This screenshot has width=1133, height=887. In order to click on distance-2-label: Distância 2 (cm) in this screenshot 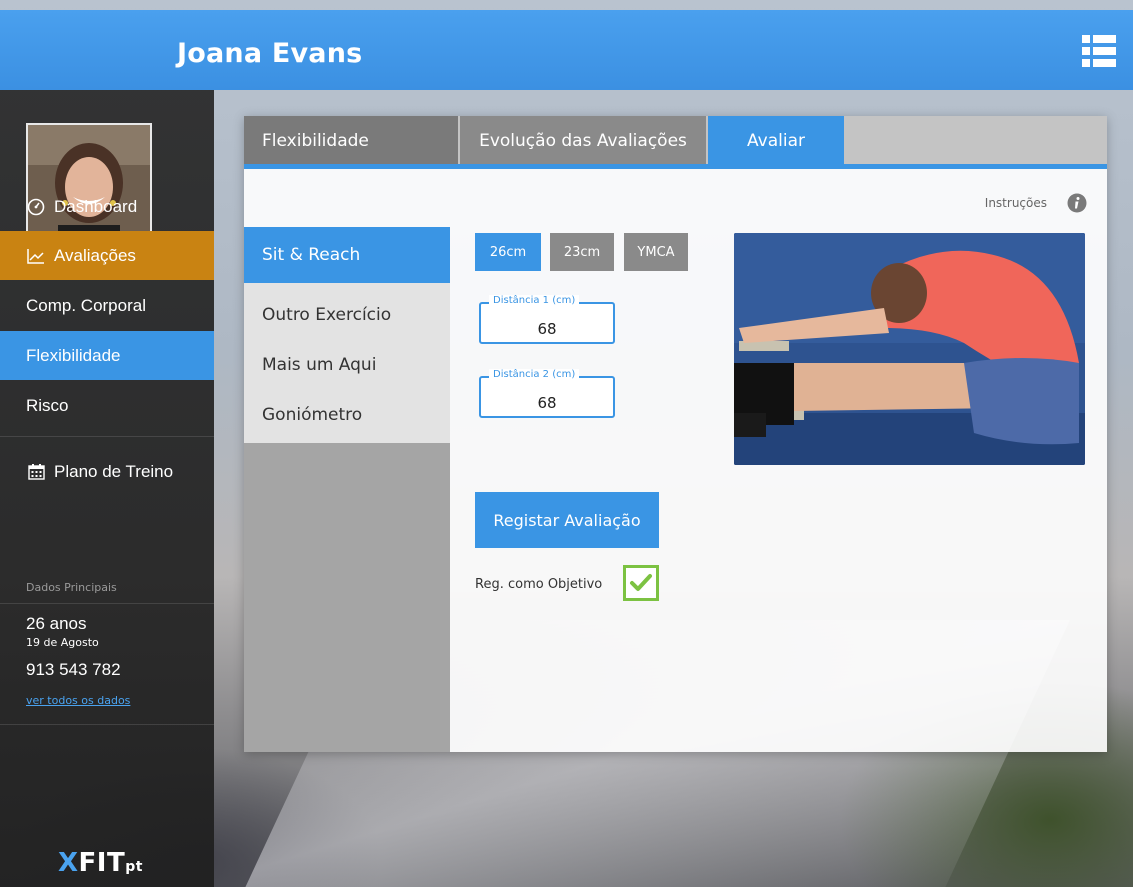, I will do `click(534, 374)`.